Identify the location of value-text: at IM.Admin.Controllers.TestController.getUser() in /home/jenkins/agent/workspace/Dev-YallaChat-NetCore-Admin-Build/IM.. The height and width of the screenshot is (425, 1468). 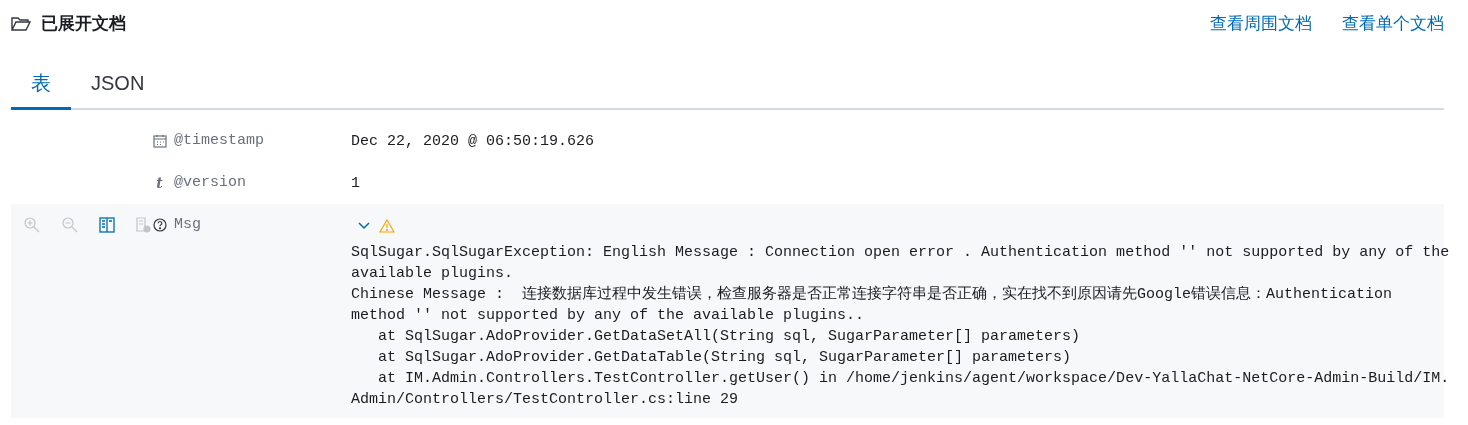
(913, 379).